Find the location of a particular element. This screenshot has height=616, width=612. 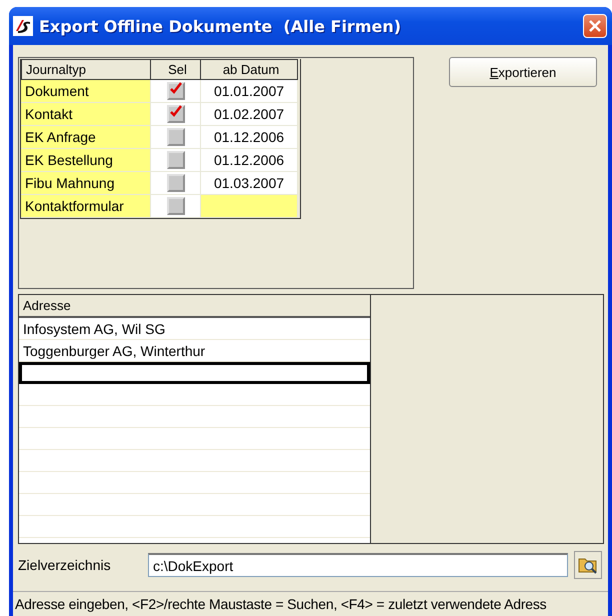

field-label: Zielverzeichnis is located at coordinates (65, 565).